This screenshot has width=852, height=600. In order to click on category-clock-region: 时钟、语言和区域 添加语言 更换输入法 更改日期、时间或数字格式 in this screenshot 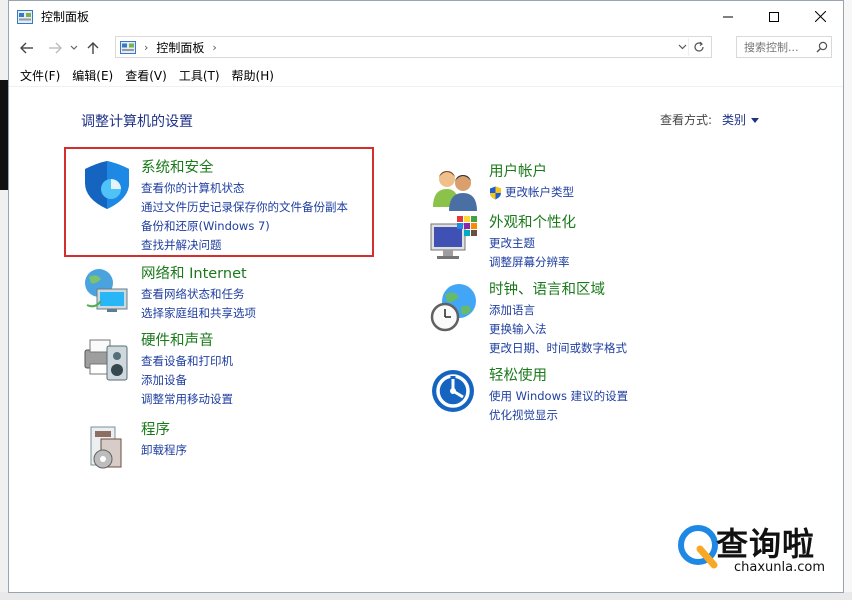, I will do `click(528, 319)`.